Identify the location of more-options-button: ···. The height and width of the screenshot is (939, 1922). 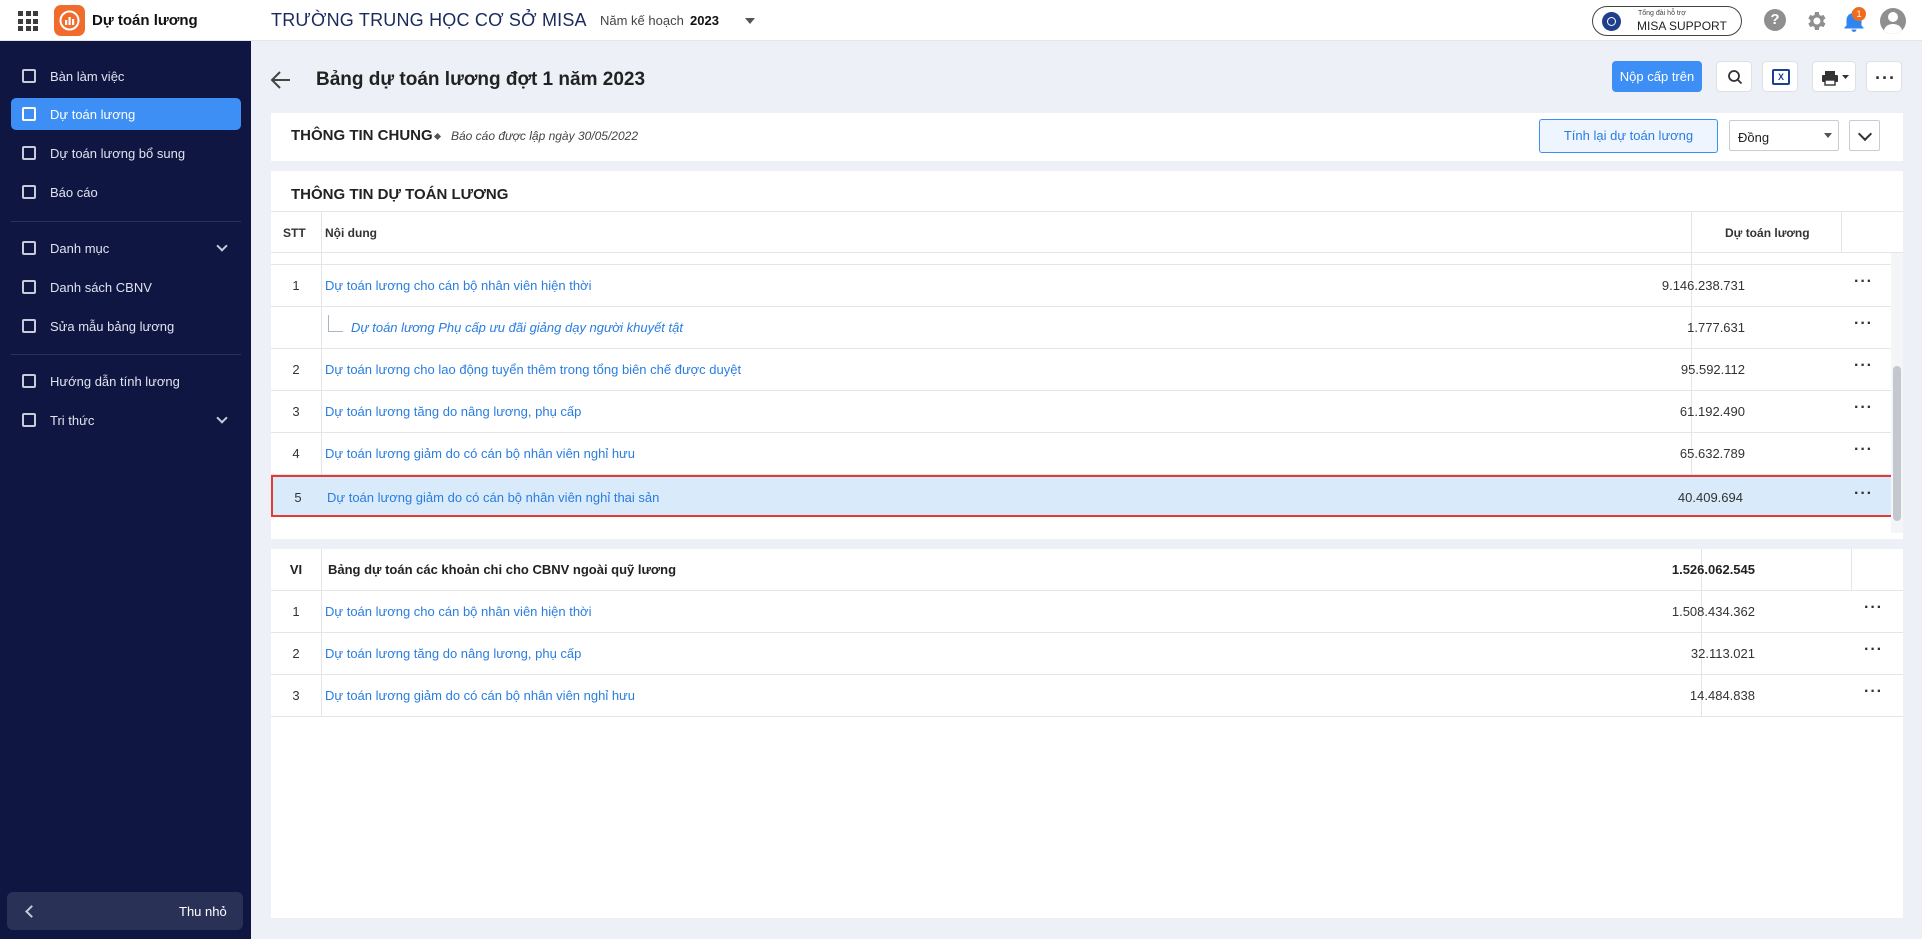
(1884, 76).